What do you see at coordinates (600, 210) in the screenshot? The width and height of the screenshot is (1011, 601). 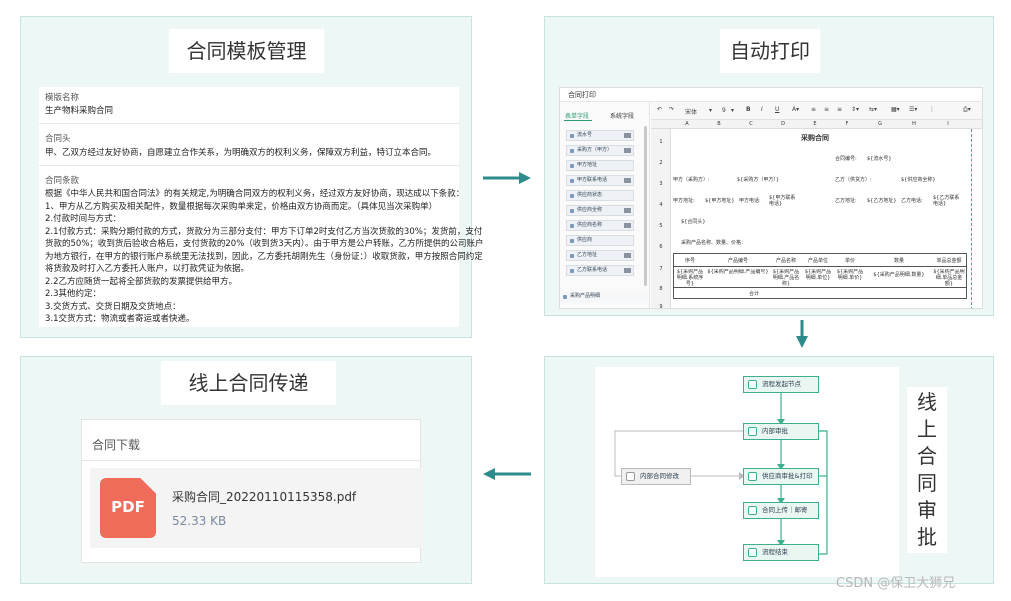 I see `field-item: 供应商全称` at bounding box center [600, 210].